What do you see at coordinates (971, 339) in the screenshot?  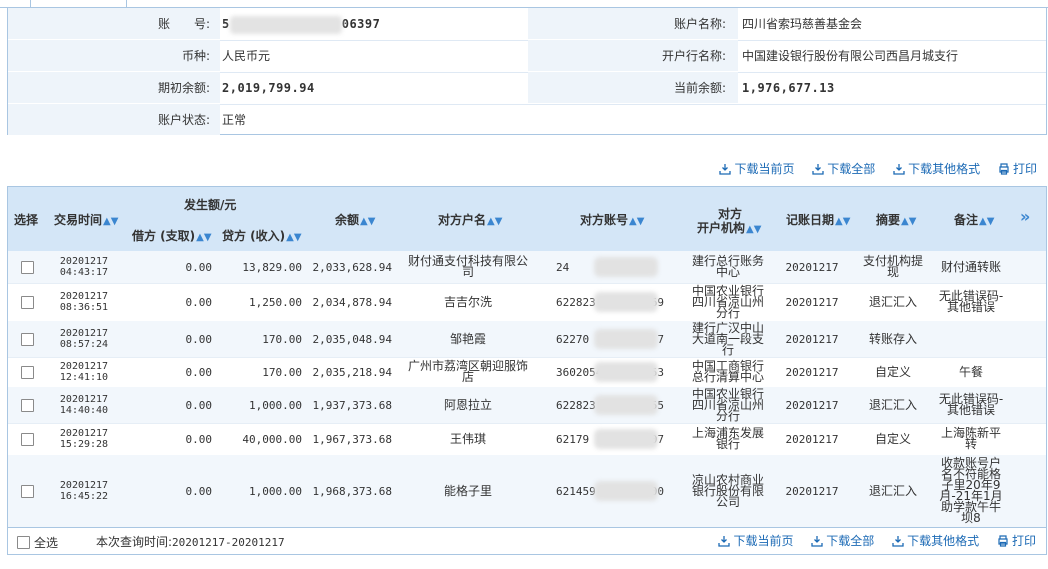 I see `remark-cell` at bounding box center [971, 339].